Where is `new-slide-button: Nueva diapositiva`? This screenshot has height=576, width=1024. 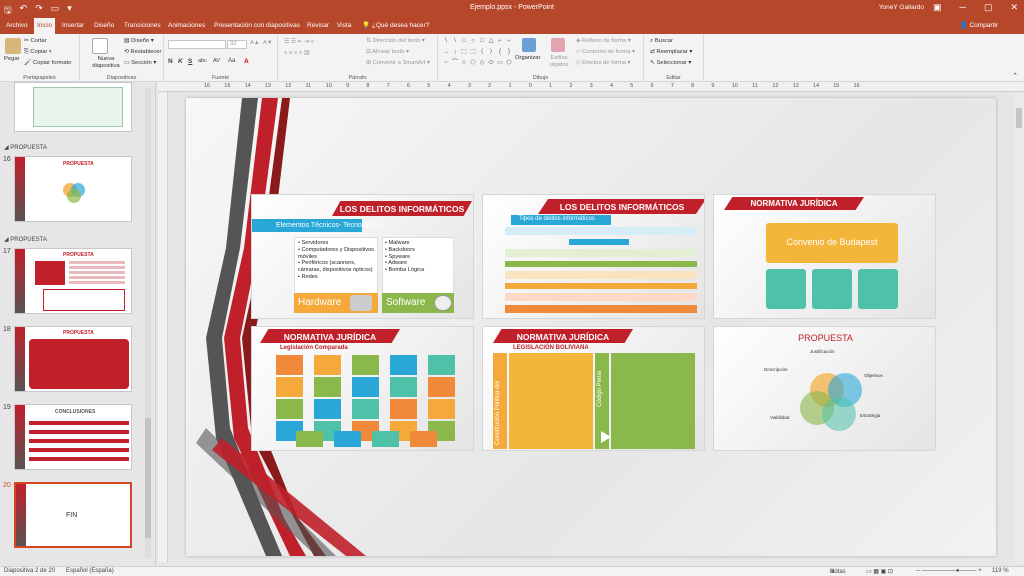 new-slide-button: Nueva diapositiva is located at coordinates (106, 63).